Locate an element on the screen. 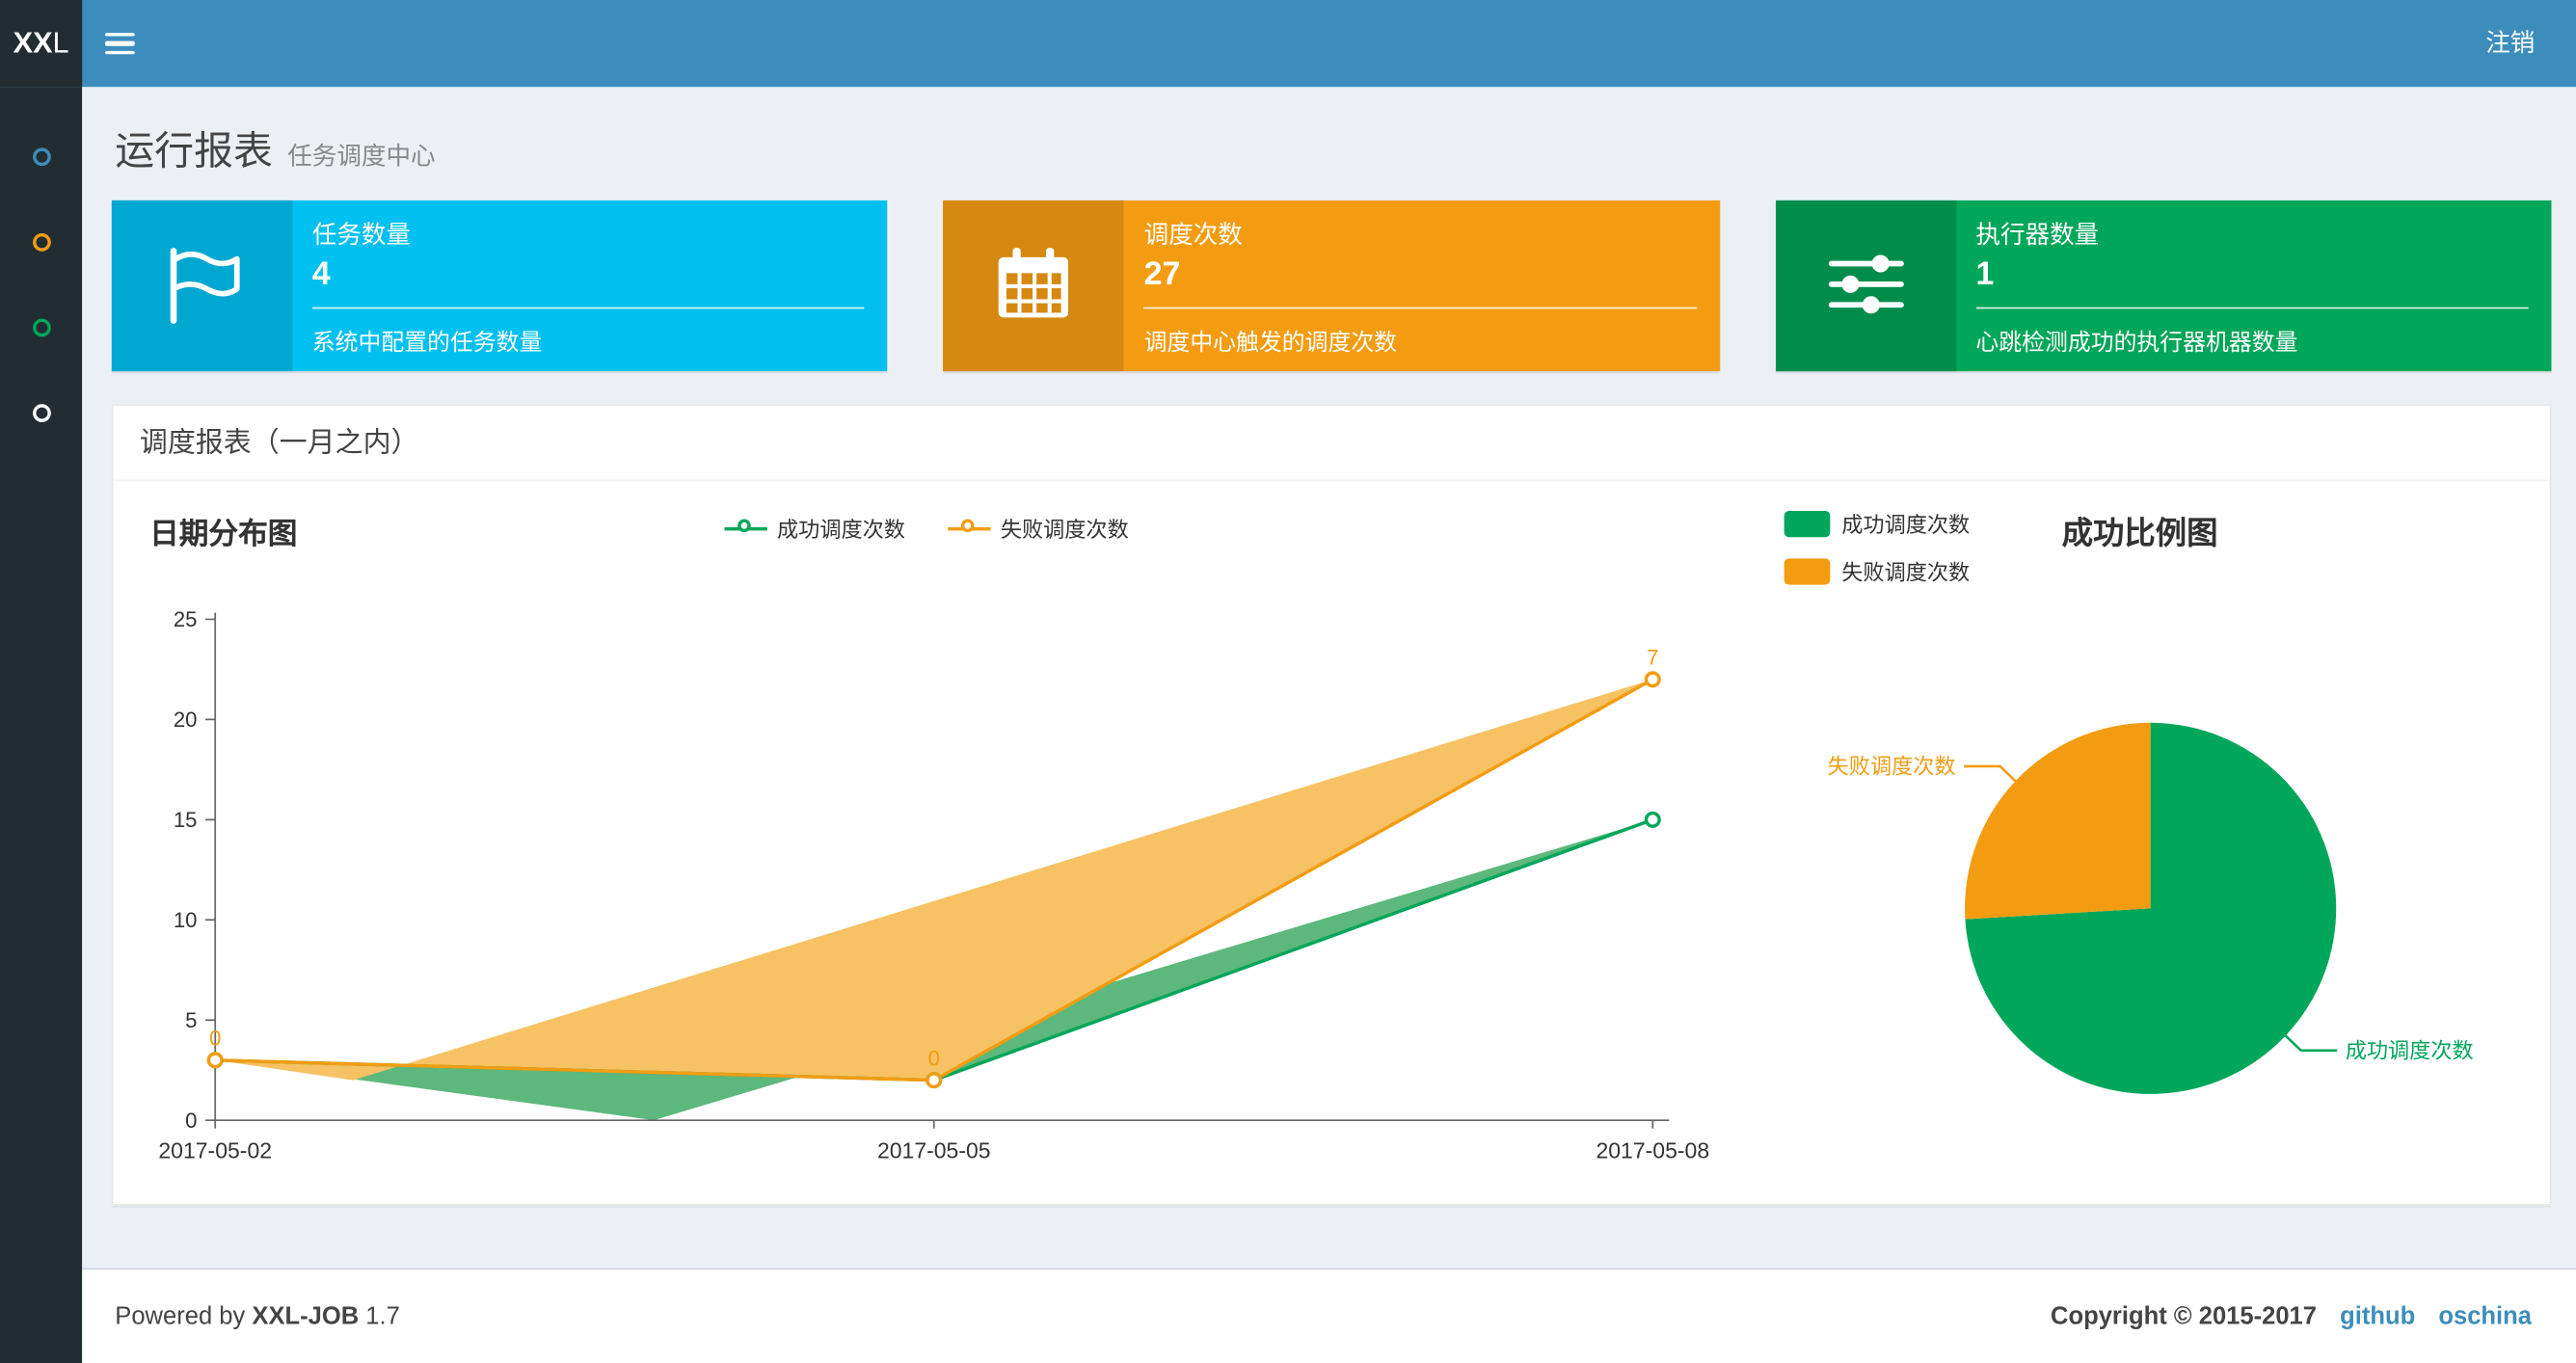 The image size is (2576, 1363). page-subtitle: 任务调度中心 is located at coordinates (362, 157).